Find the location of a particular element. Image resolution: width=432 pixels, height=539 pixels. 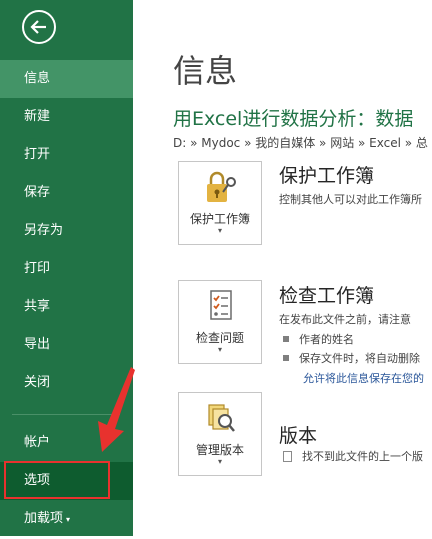

versions-desc: 找不到此文件的上一个版 is located at coordinates (362, 456).